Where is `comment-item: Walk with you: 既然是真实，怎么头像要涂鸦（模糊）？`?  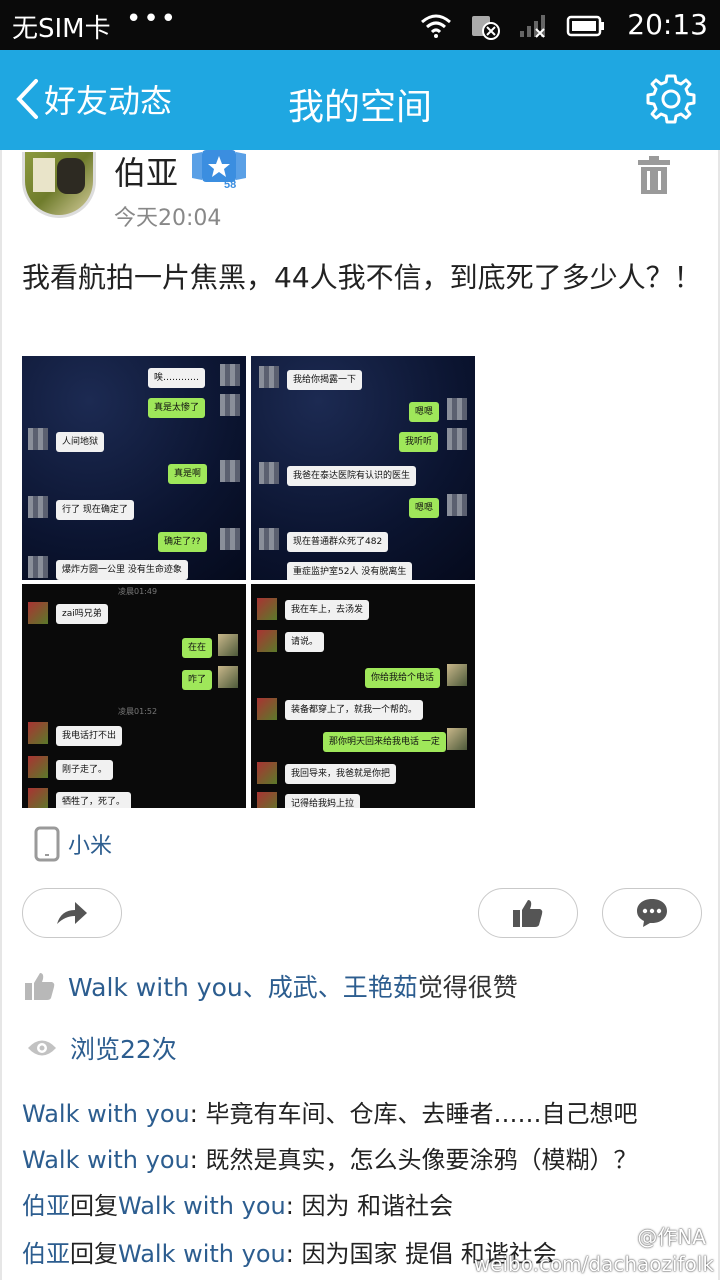 comment-item: Walk with you: 既然是真实，怎么头像要涂鸦（模糊）？ is located at coordinates (329, 1157).